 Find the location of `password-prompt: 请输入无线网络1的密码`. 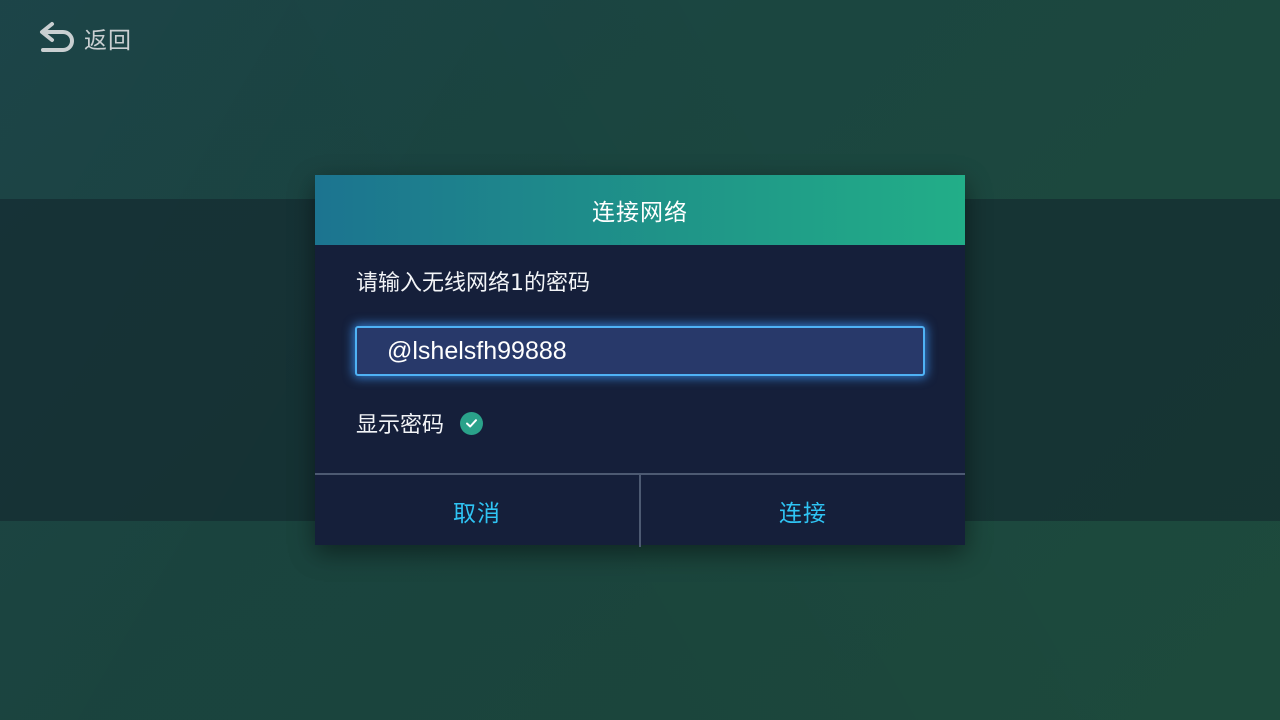

password-prompt: 请输入无线网络1的密码 is located at coordinates (473, 283).